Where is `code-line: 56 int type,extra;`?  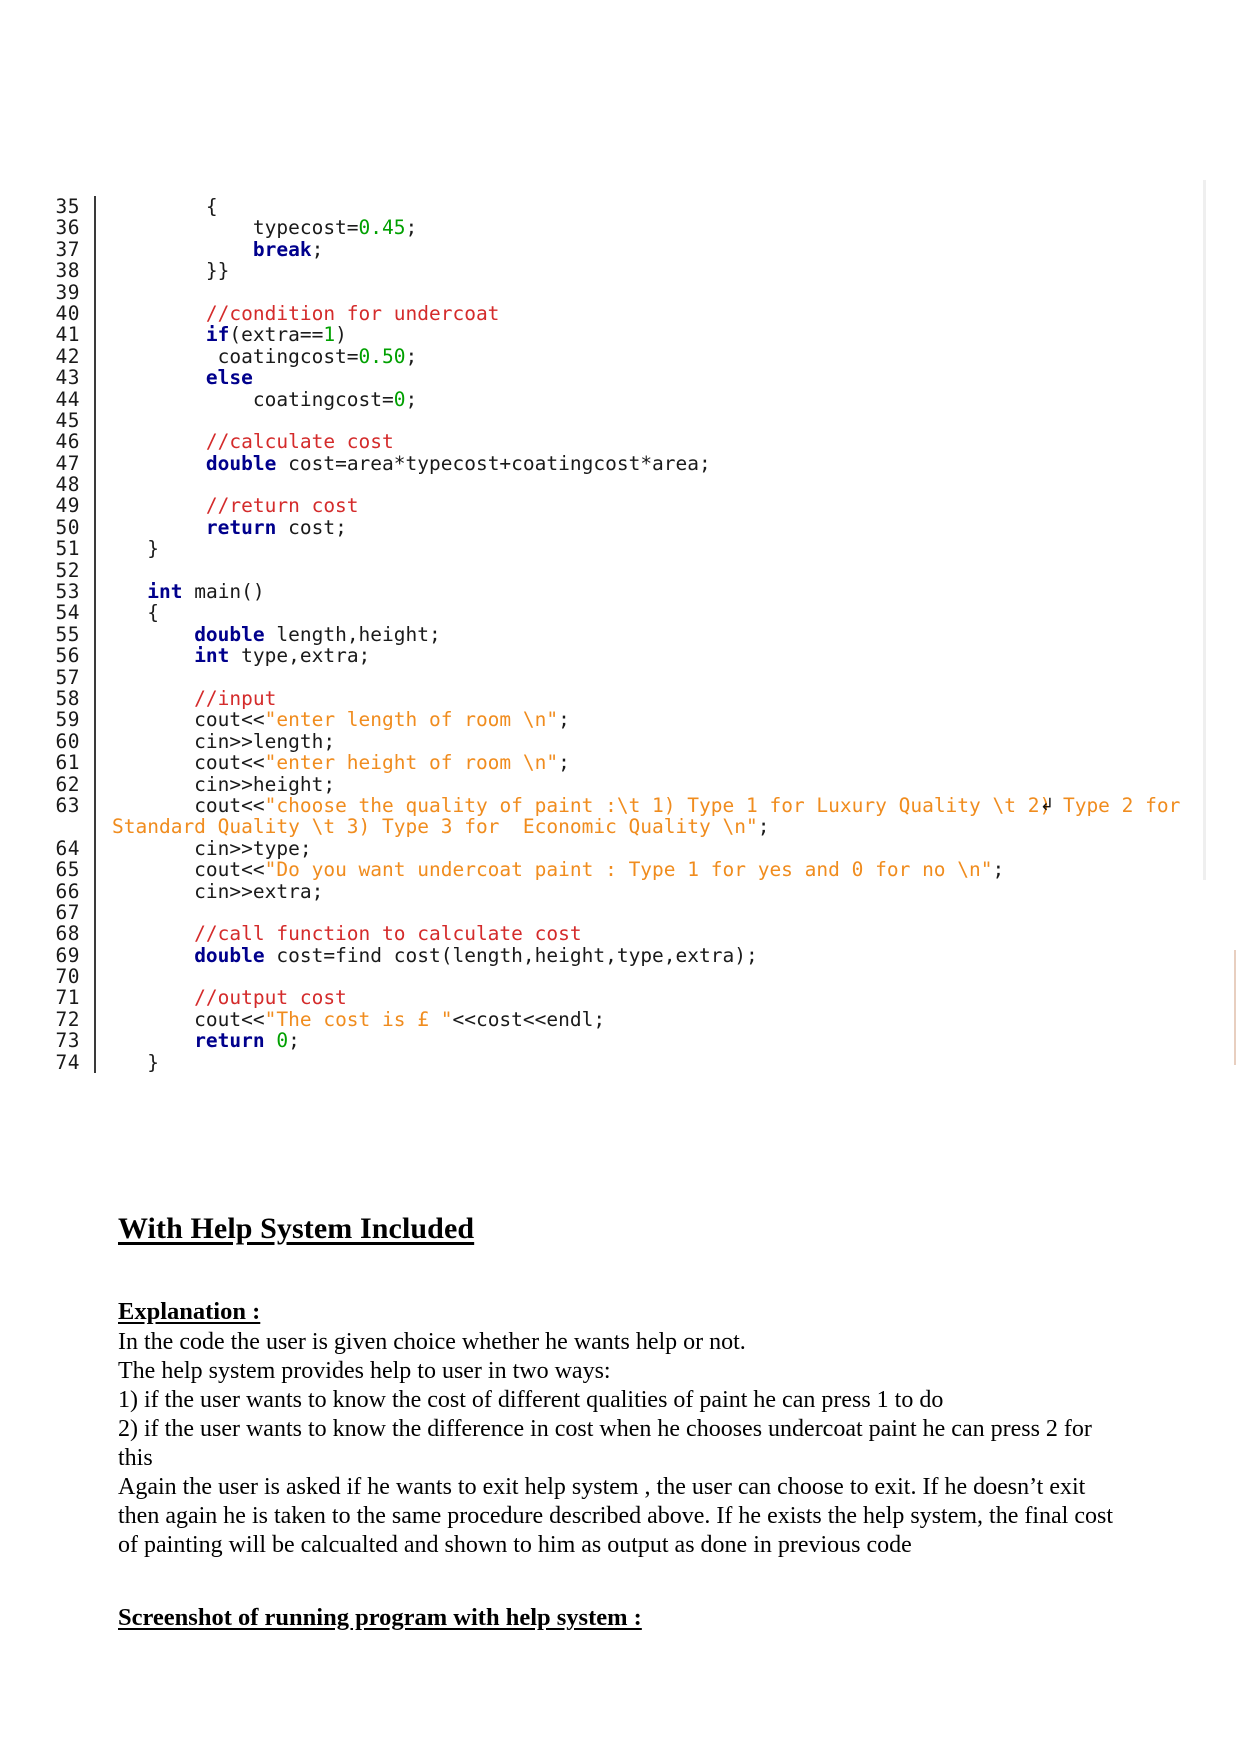
code-line: 56 int type,extra; is located at coordinates (622, 656).